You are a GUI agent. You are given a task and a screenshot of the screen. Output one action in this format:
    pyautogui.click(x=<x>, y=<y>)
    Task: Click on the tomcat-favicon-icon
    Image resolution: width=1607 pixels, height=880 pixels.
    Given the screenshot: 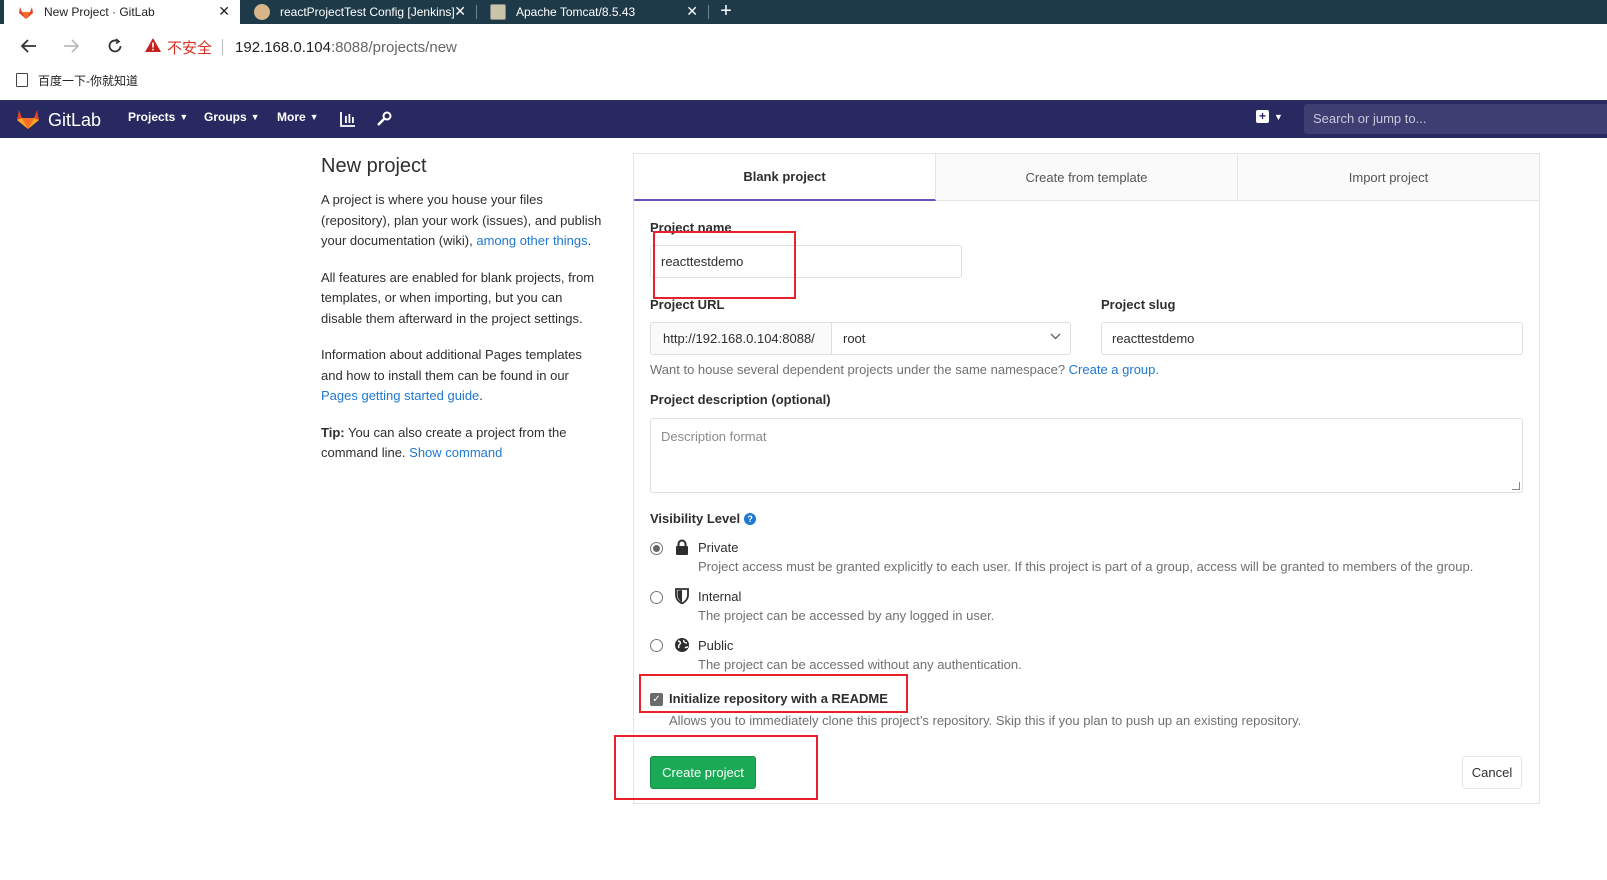 What is the action you would take?
    pyautogui.click(x=498, y=12)
    